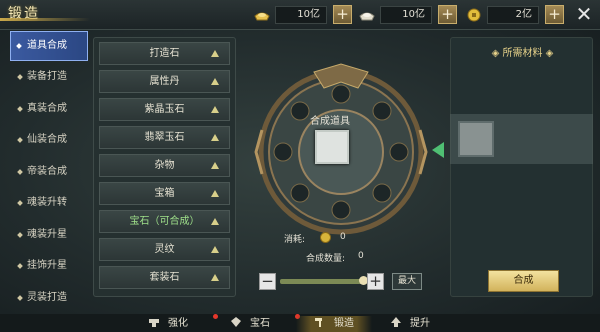  Describe the element at coordinates (44, 266) in the screenshot. I see `tab-ornament-star: 挂饰升星` at that location.